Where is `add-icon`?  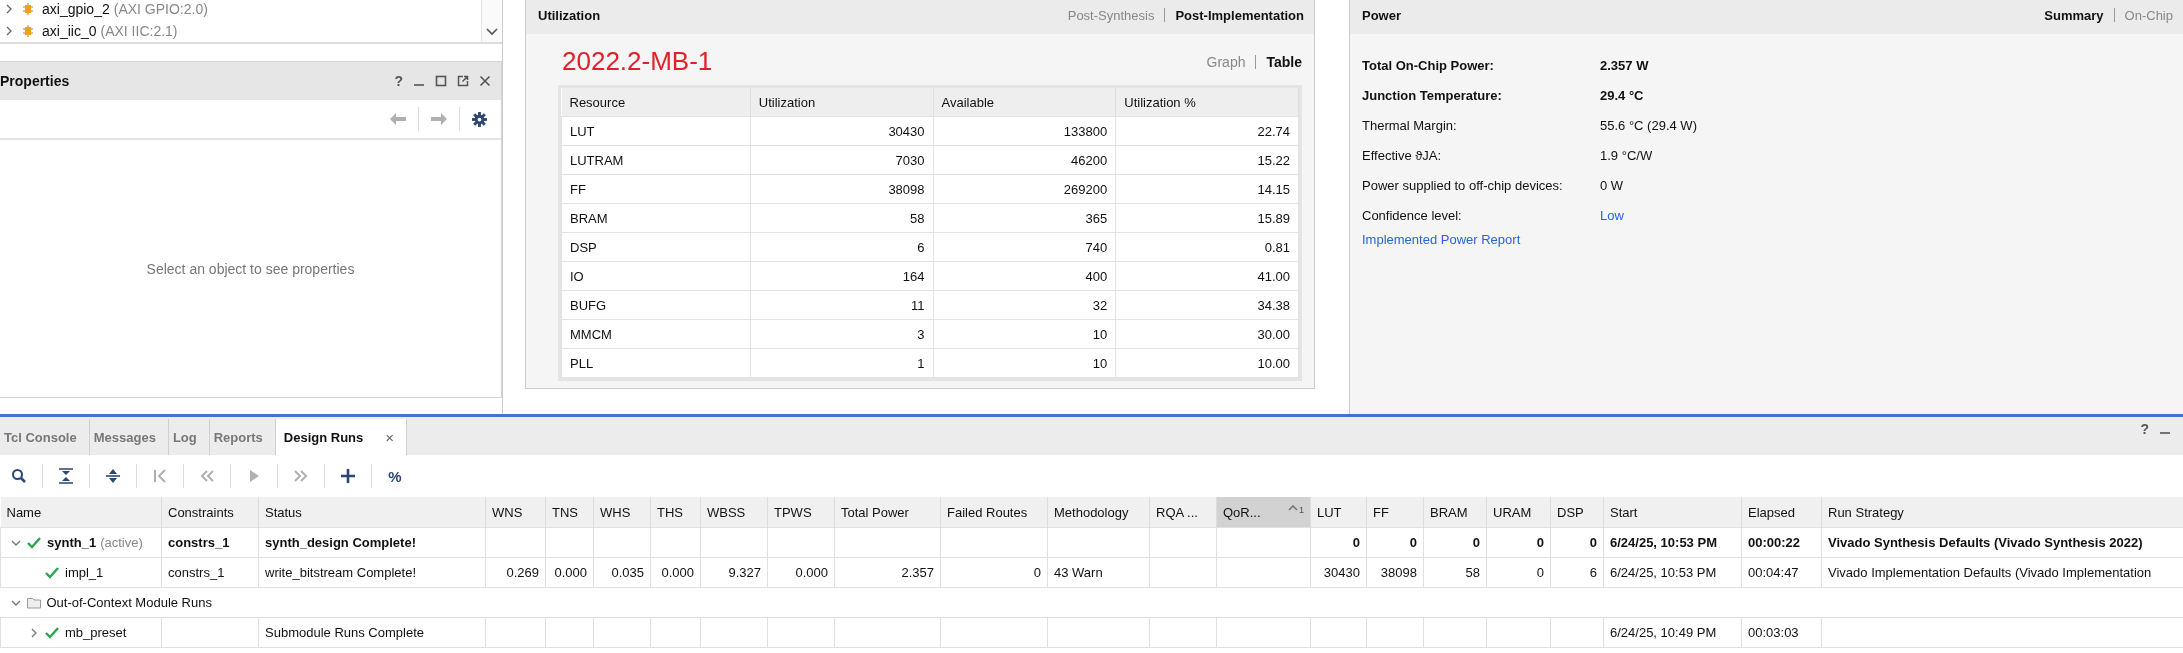
add-icon is located at coordinates (348, 476).